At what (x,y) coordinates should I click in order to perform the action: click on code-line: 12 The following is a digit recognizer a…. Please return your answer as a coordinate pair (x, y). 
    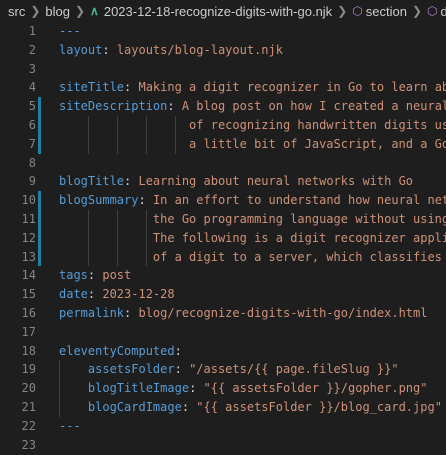
    Looking at the image, I should click on (223, 238).